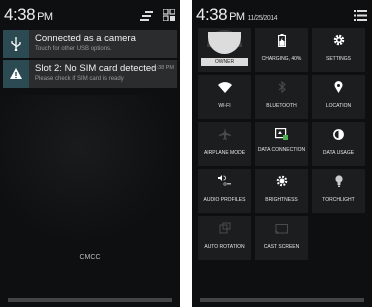  I want to click on notifications-list-icon, so click(360, 15).